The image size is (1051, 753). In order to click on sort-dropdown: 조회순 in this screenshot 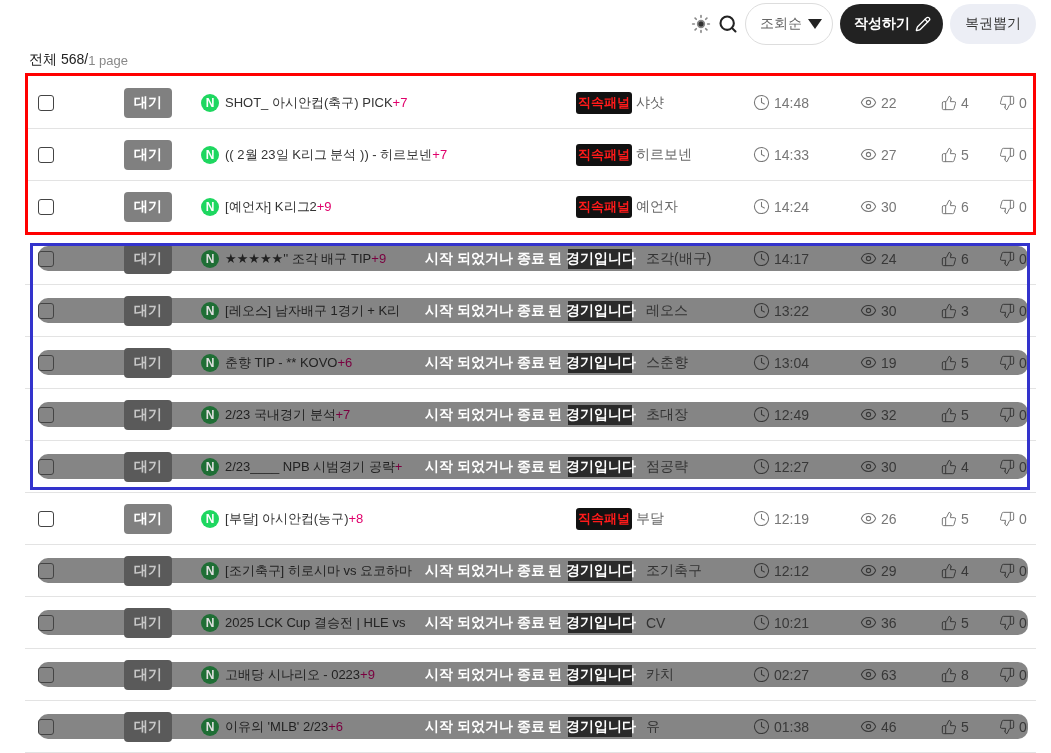, I will do `click(789, 24)`.